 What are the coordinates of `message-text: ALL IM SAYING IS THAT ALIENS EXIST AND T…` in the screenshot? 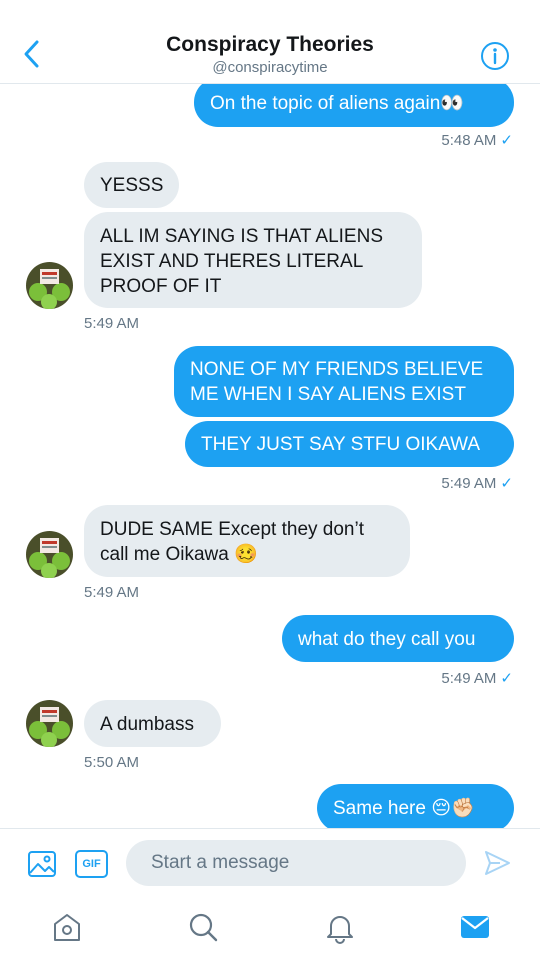 It's located at (241, 261).